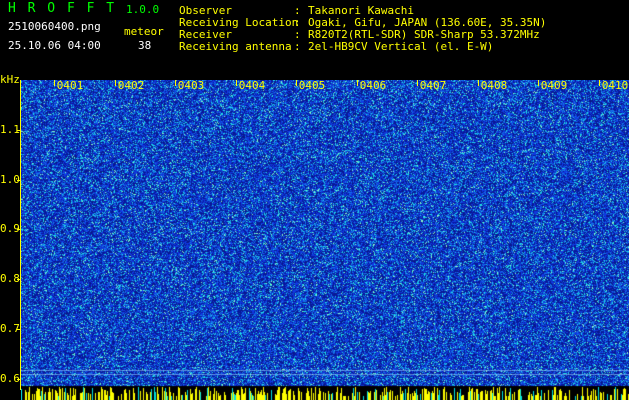 The width and height of the screenshot is (629, 400). What do you see at coordinates (54, 26) in the screenshot?
I see `file-name: 2510060400.png` at bounding box center [54, 26].